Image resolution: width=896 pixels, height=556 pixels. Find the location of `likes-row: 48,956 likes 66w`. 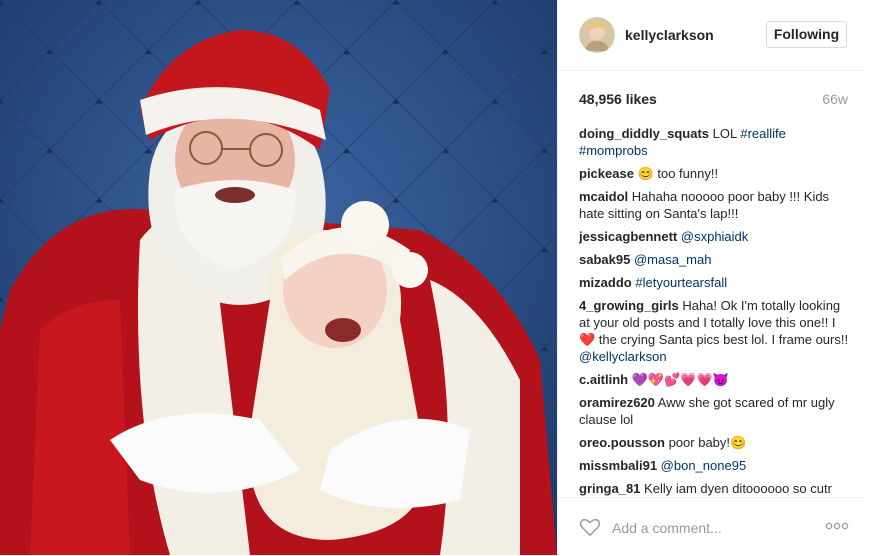

likes-row: 48,956 likes 66w is located at coordinates (713, 100).